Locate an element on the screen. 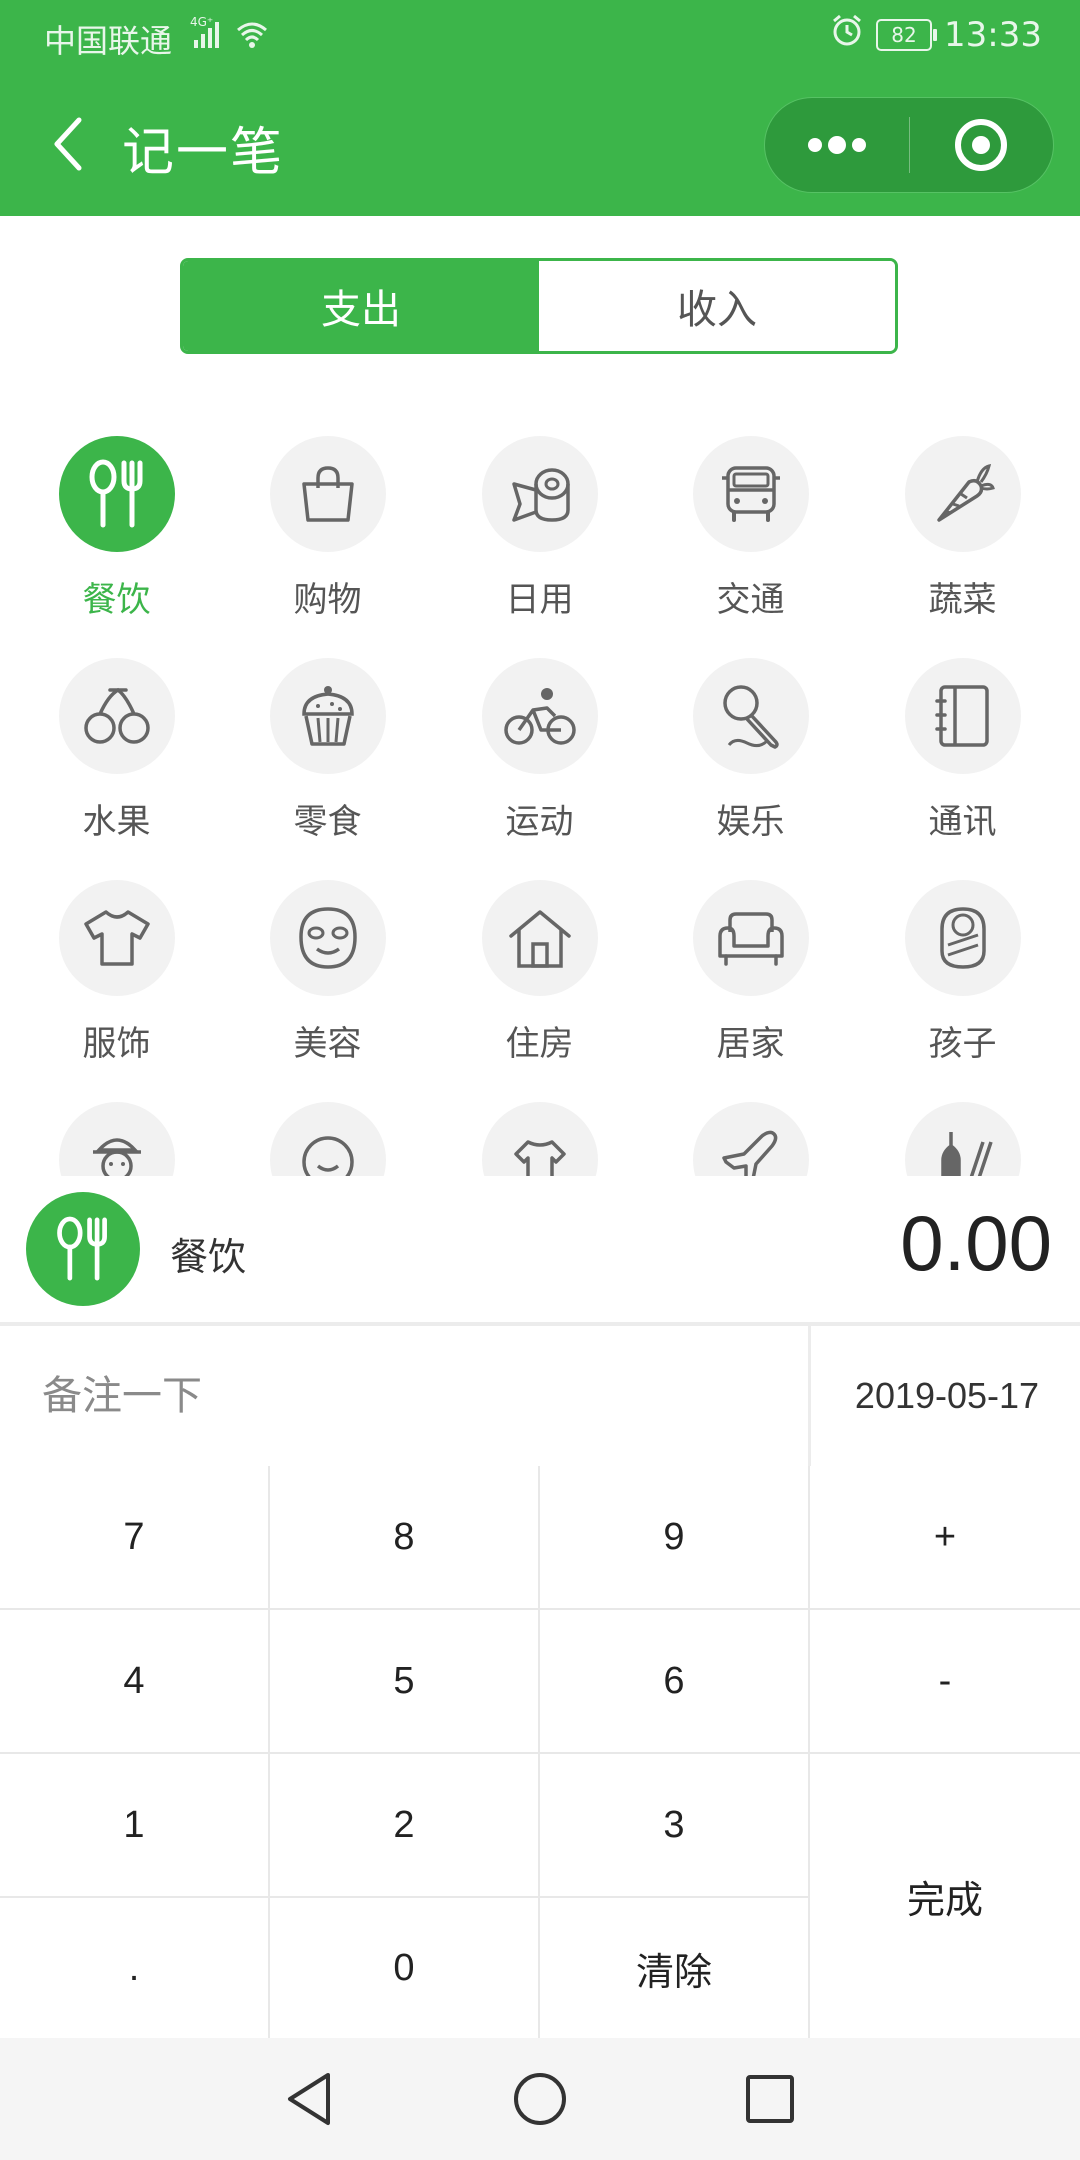 The image size is (1080, 2160). cherry-icon is located at coordinates (116, 715).